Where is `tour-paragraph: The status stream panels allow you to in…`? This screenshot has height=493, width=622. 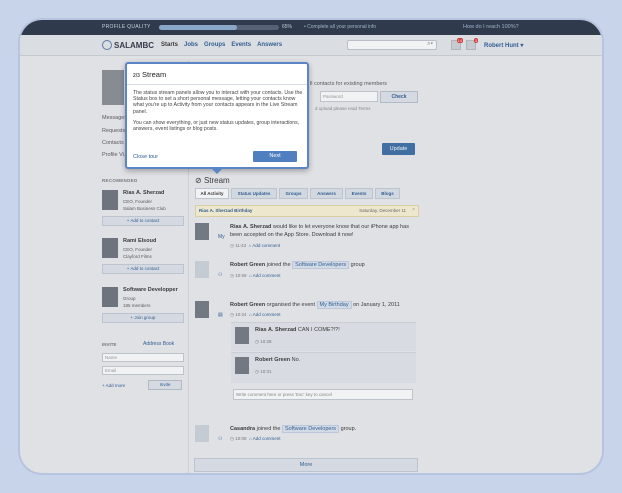
tour-paragraph: The status stream panels allow you to in… is located at coordinates (218, 102).